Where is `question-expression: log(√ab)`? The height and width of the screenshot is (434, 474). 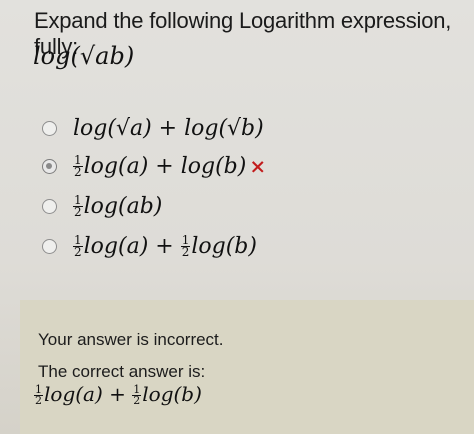
question-expression: log(√ab) is located at coordinates (84, 56).